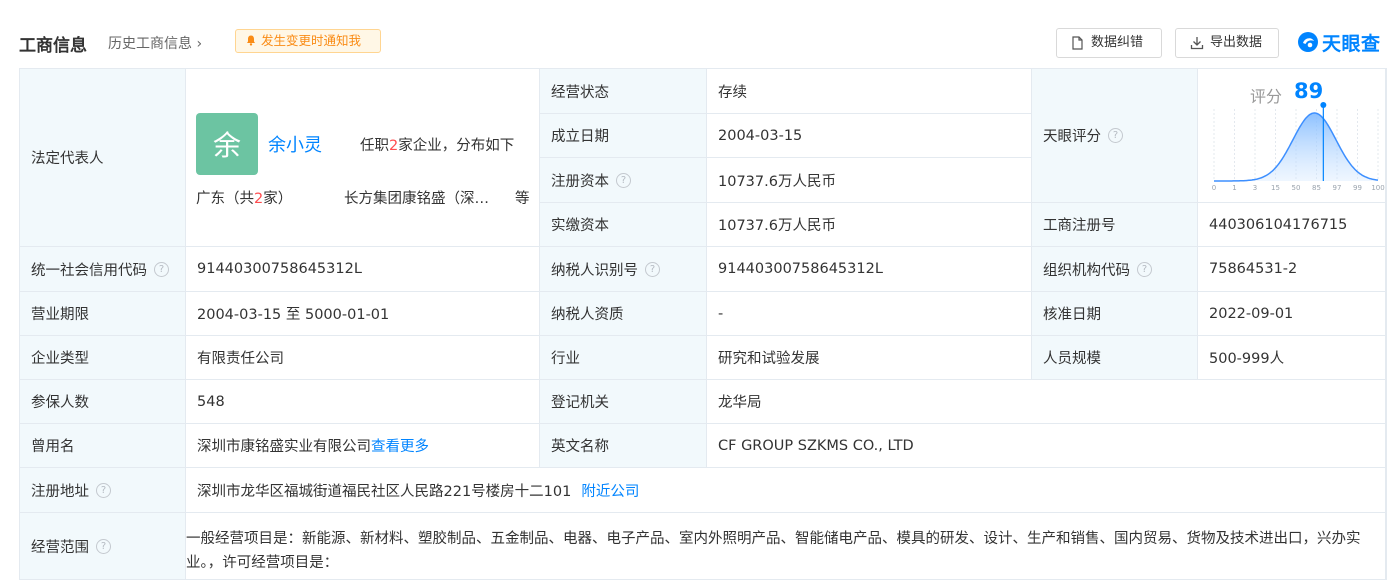 The image size is (1394, 586). I want to click on term-value: 2004-03-15 至 5000-01-01, so click(363, 314).